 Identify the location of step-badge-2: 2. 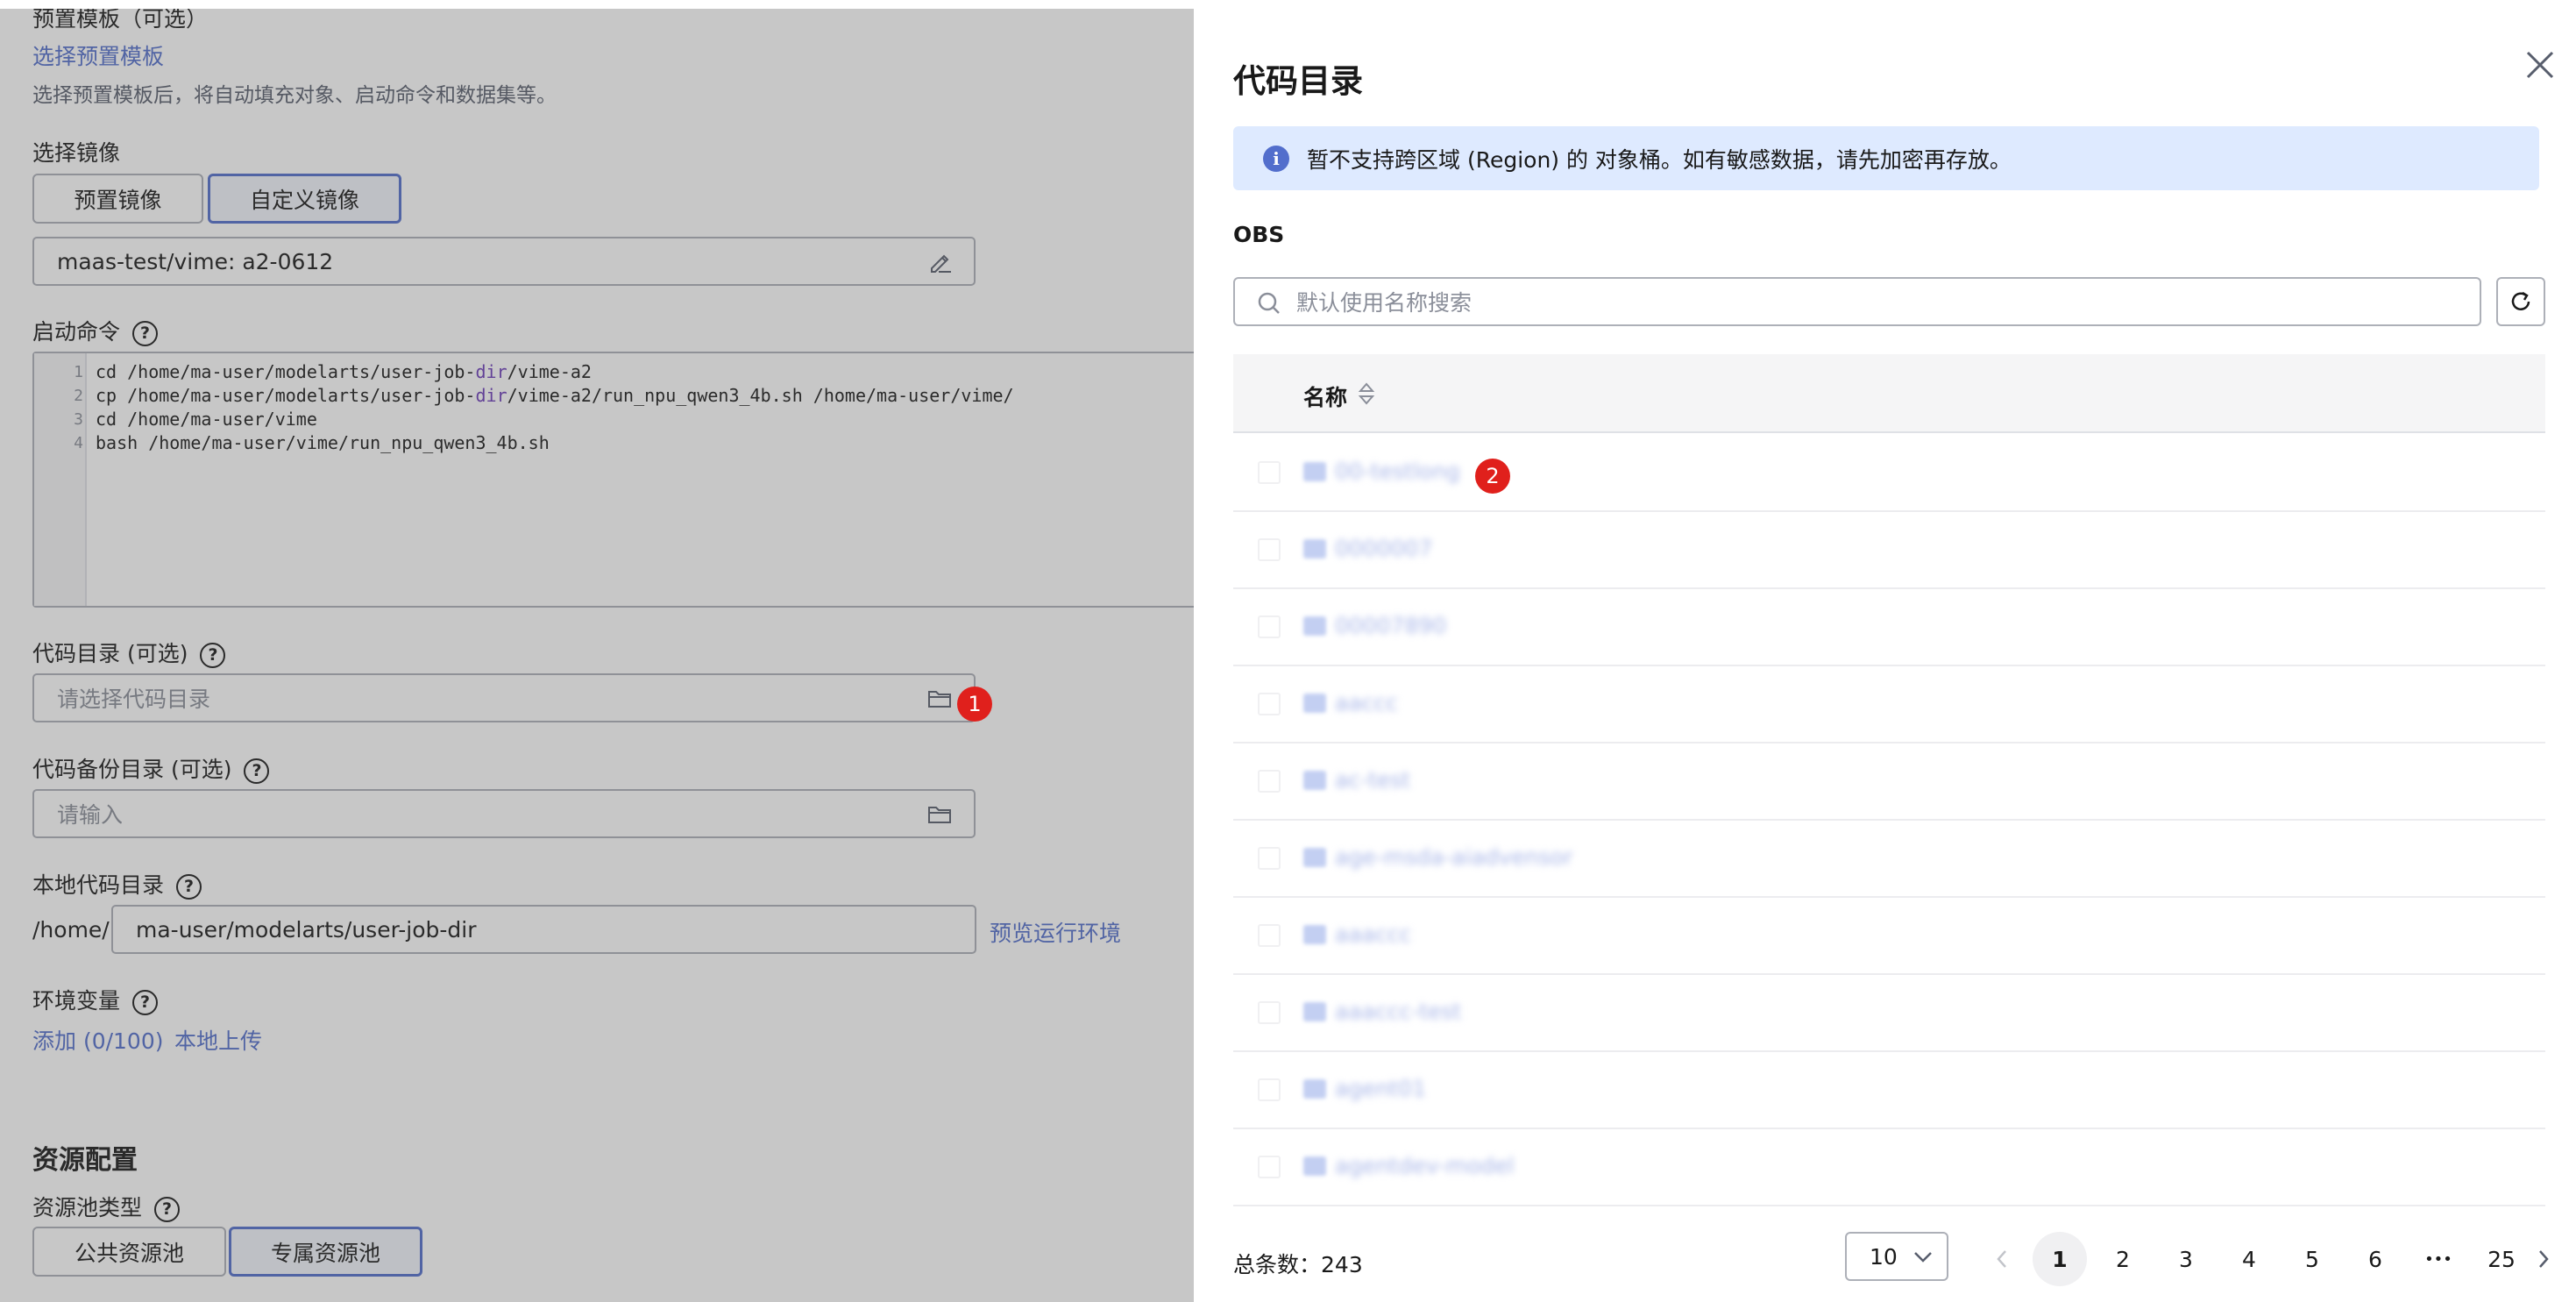
(1492, 476).